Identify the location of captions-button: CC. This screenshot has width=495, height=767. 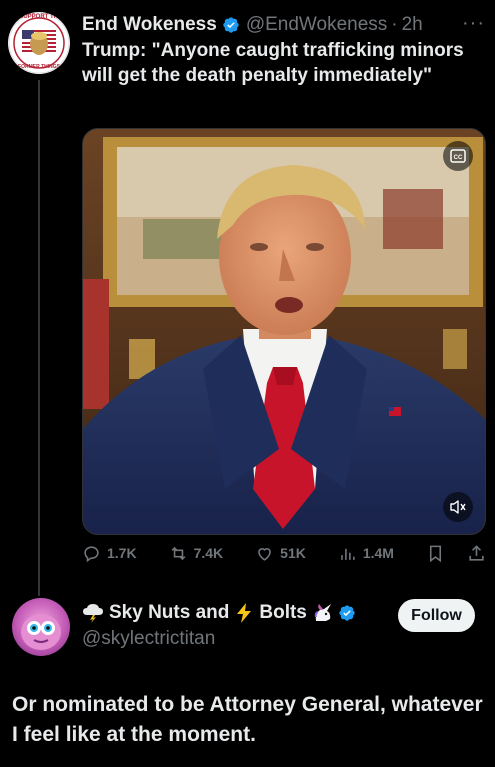
(458, 156).